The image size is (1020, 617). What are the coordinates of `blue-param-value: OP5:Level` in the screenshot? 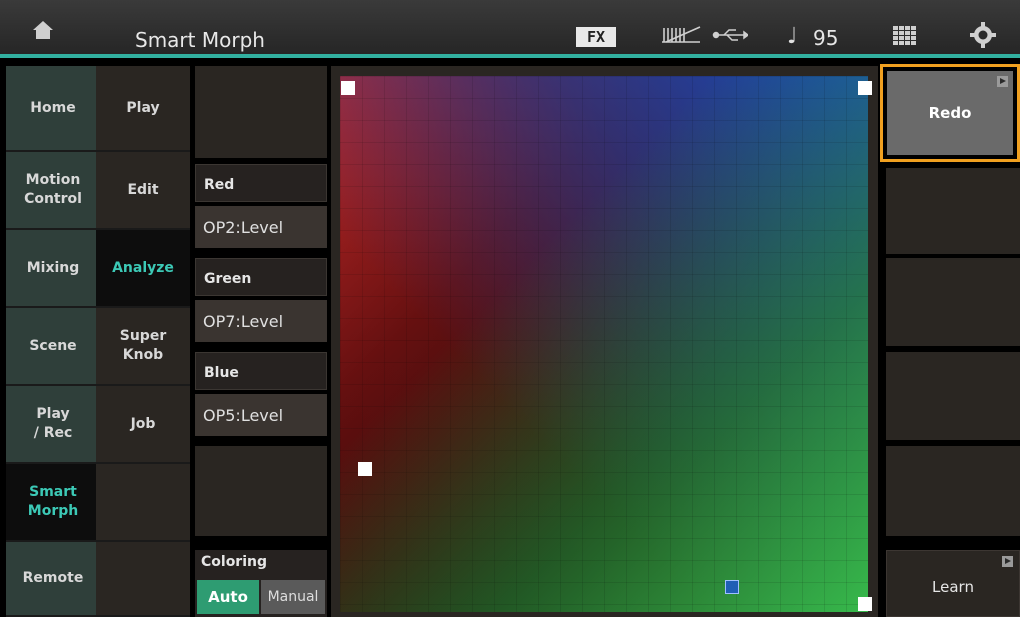 It's located at (261, 415).